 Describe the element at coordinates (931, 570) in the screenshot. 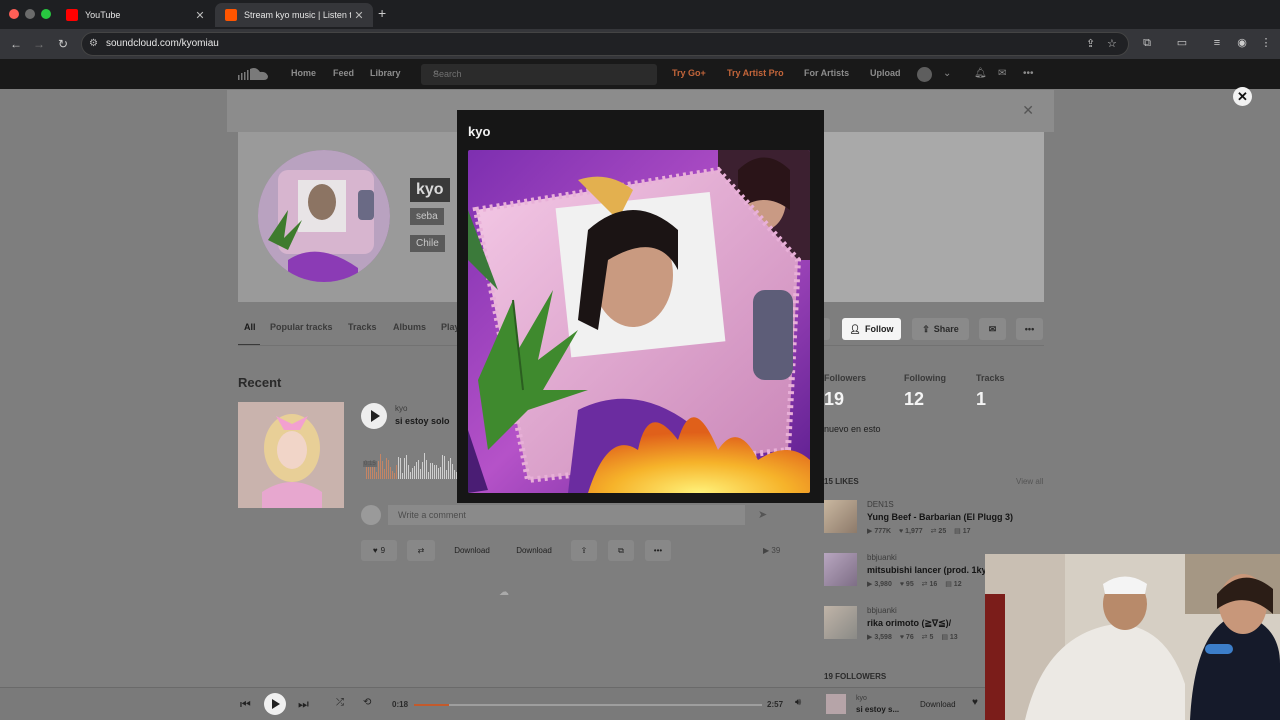

I see `liked-track-title: mitsubishi lancer (prod. 1kyo)` at that location.